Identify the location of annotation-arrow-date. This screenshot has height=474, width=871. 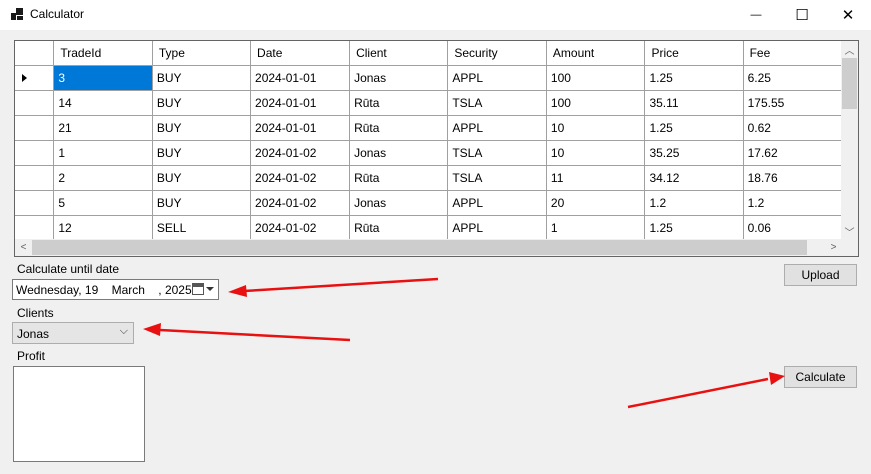
(333, 287).